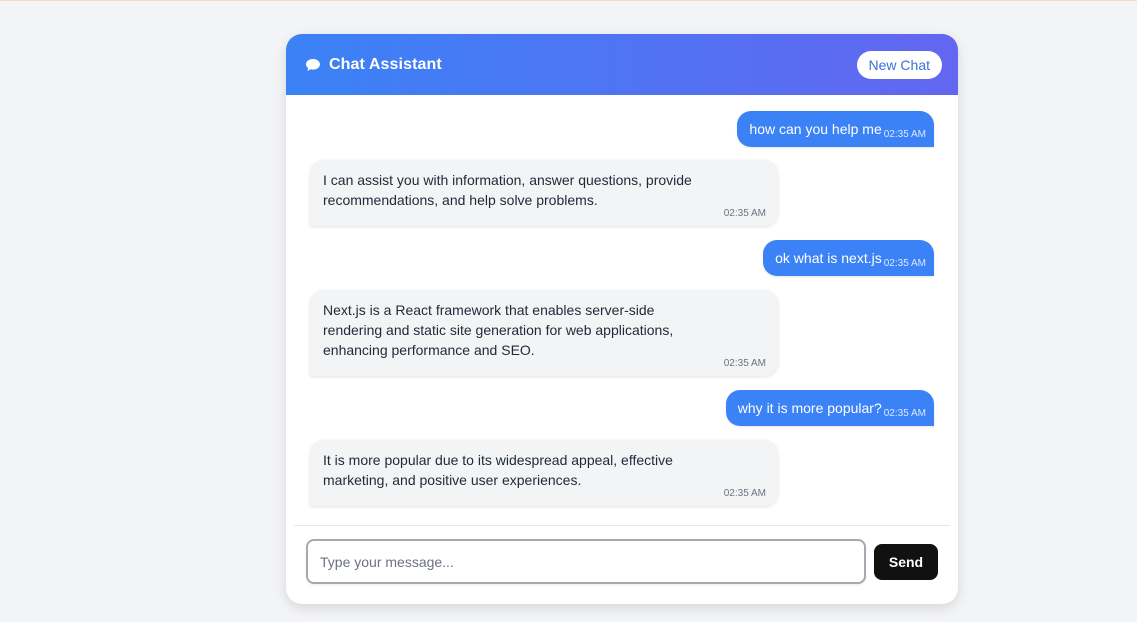 This screenshot has height=622, width=1137. Describe the element at coordinates (586, 561) in the screenshot. I see `message-input` at that location.